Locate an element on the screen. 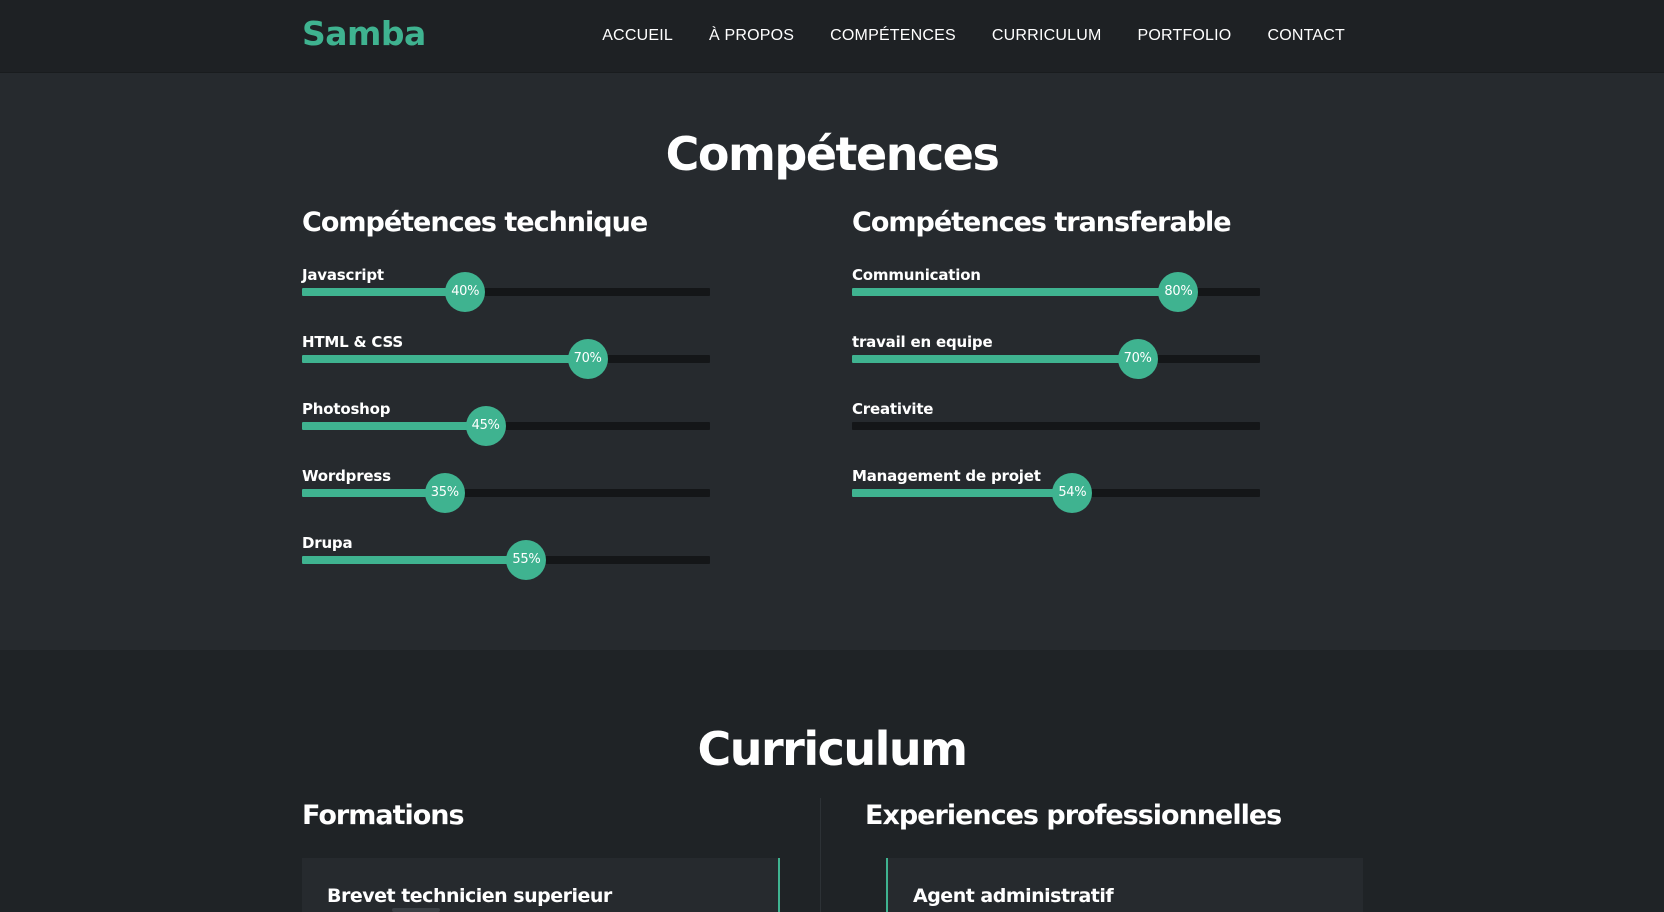 This screenshot has height=912, width=1664. skill-percent-knob: 55% is located at coordinates (526, 560).